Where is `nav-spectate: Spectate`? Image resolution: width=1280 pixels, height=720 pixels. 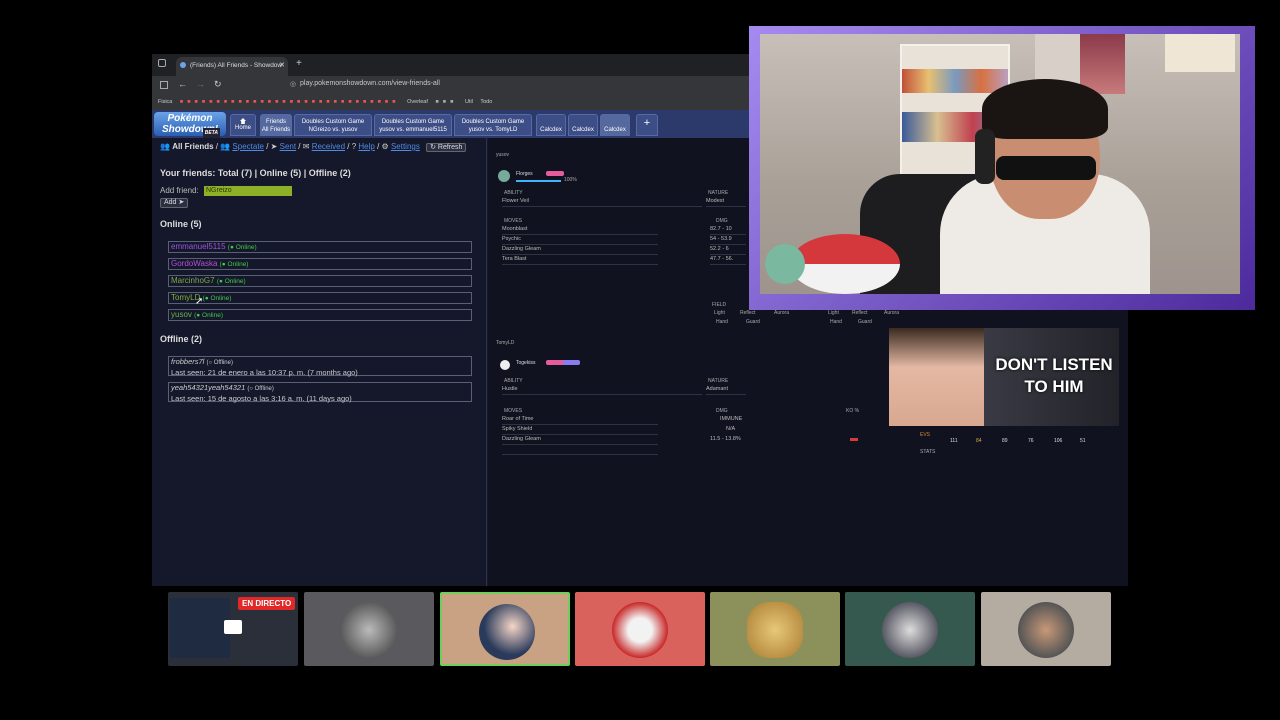
nav-spectate: Spectate is located at coordinates (248, 146).